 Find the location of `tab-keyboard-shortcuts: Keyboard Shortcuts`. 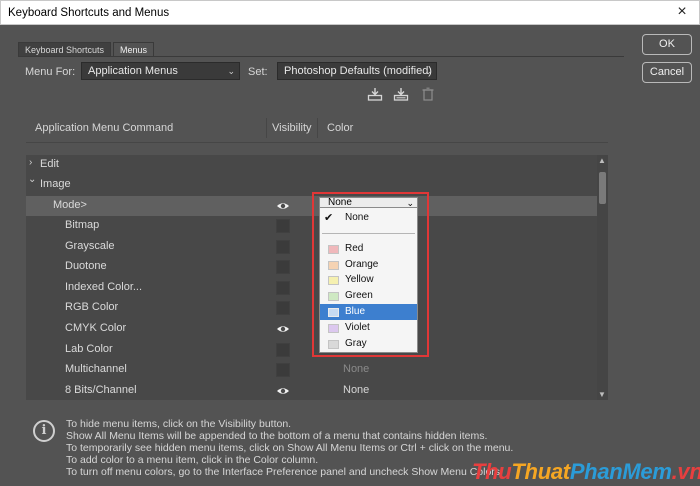

tab-keyboard-shortcuts: Keyboard Shortcuts is located at coordinates (65, 49).